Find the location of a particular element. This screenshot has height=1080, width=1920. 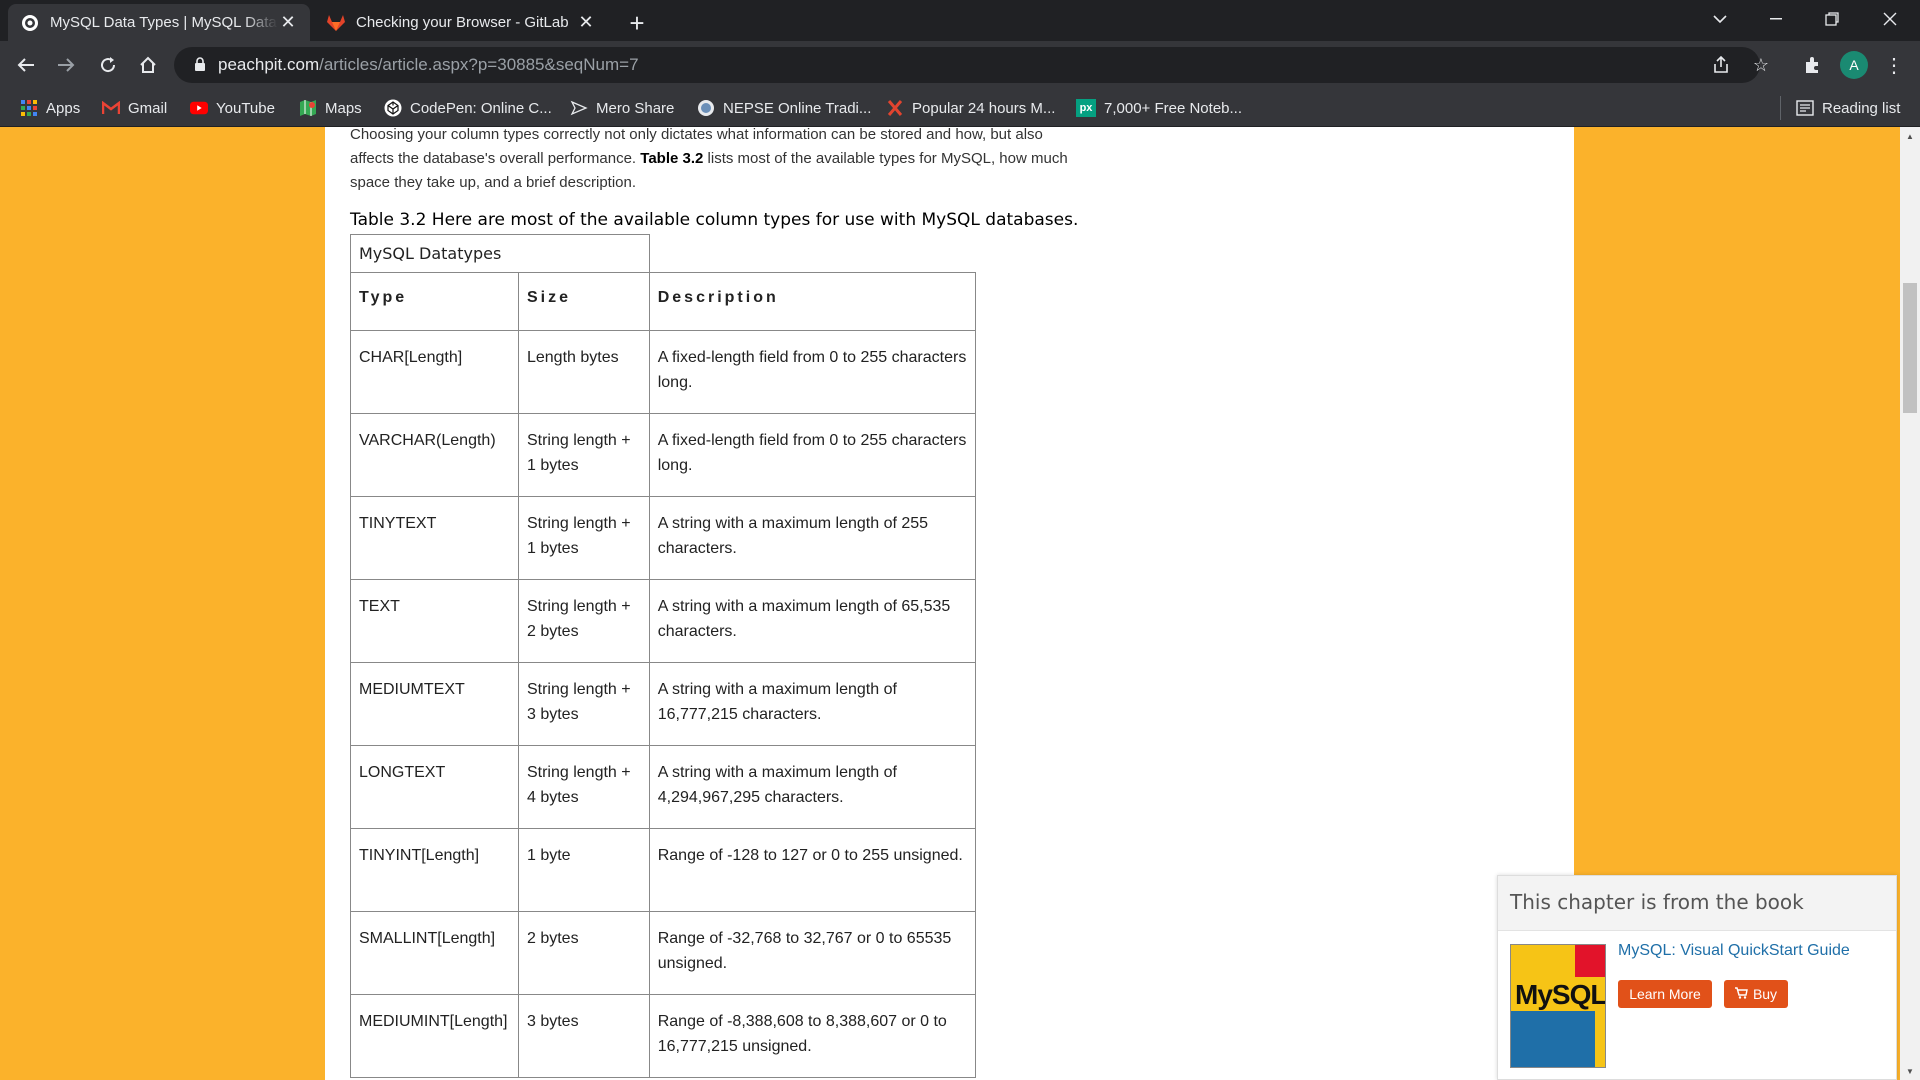

back-icon is located at coordinates (26, 65).